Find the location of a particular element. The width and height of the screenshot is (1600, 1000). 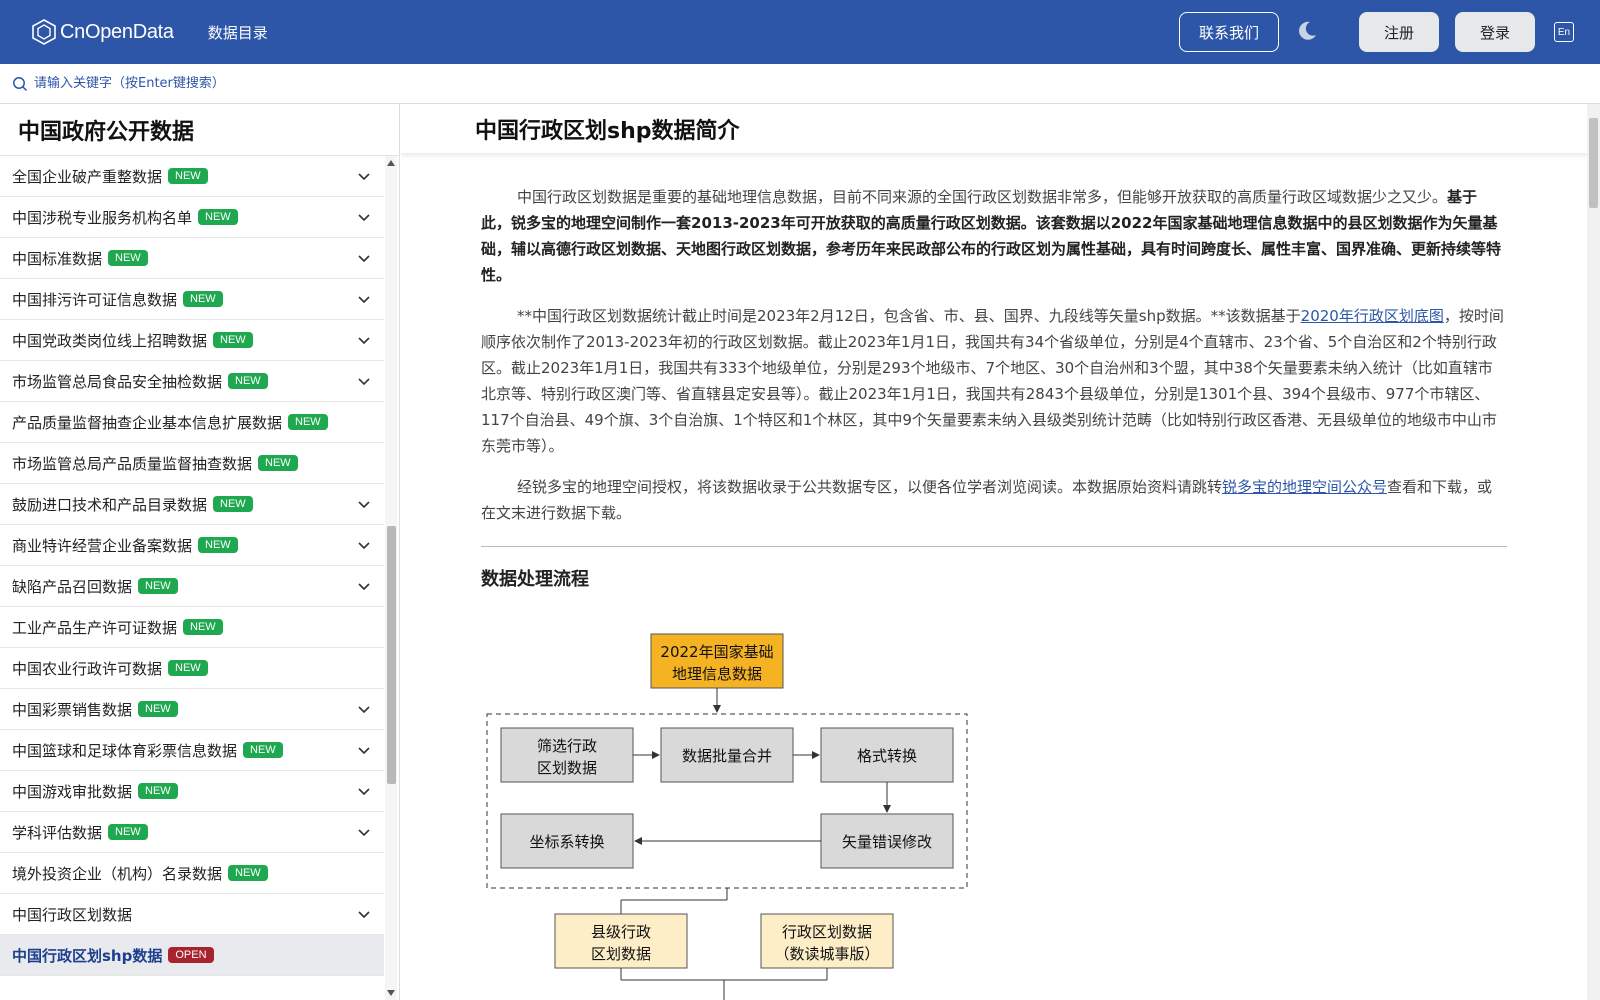

sidebar-item-label: 全国企业破产重整数据 is located at coordinates (87, 176).